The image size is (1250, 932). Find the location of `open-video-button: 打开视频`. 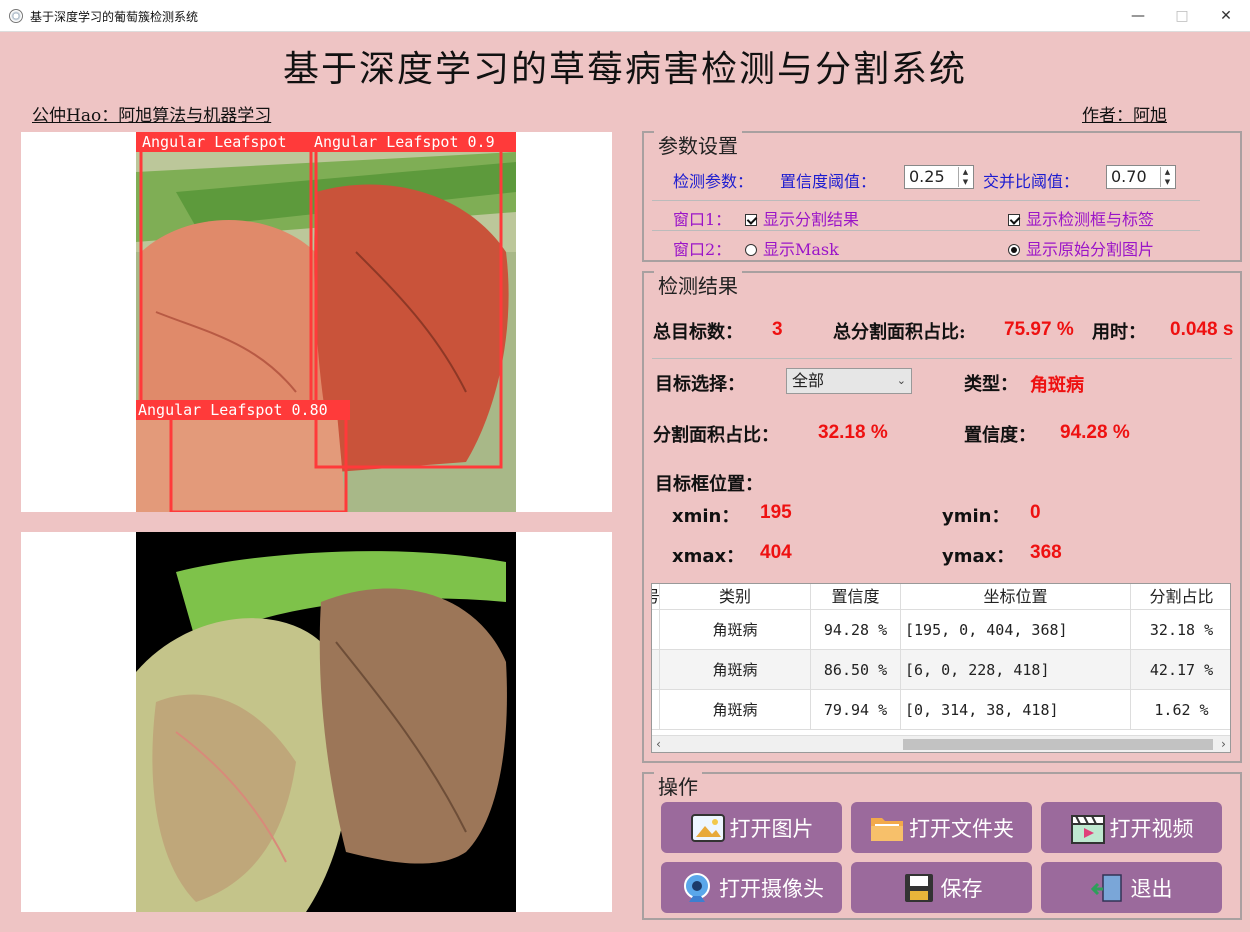

open-video-button: 打开视频 is located at coordinates (1131, 827).